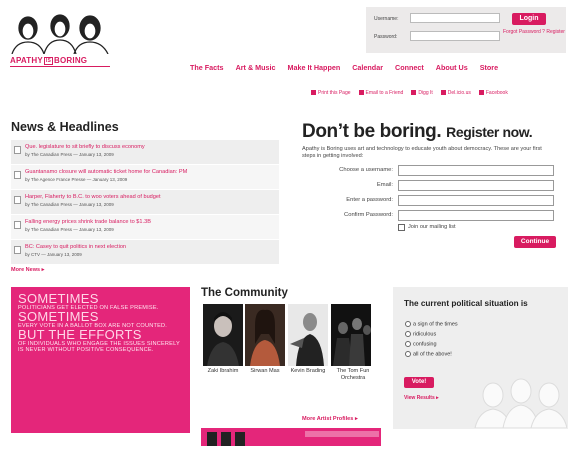 The width and height of the screenshot is (571, 449). I want to click on artist-name: Kevin Brading, so click(308, 371).